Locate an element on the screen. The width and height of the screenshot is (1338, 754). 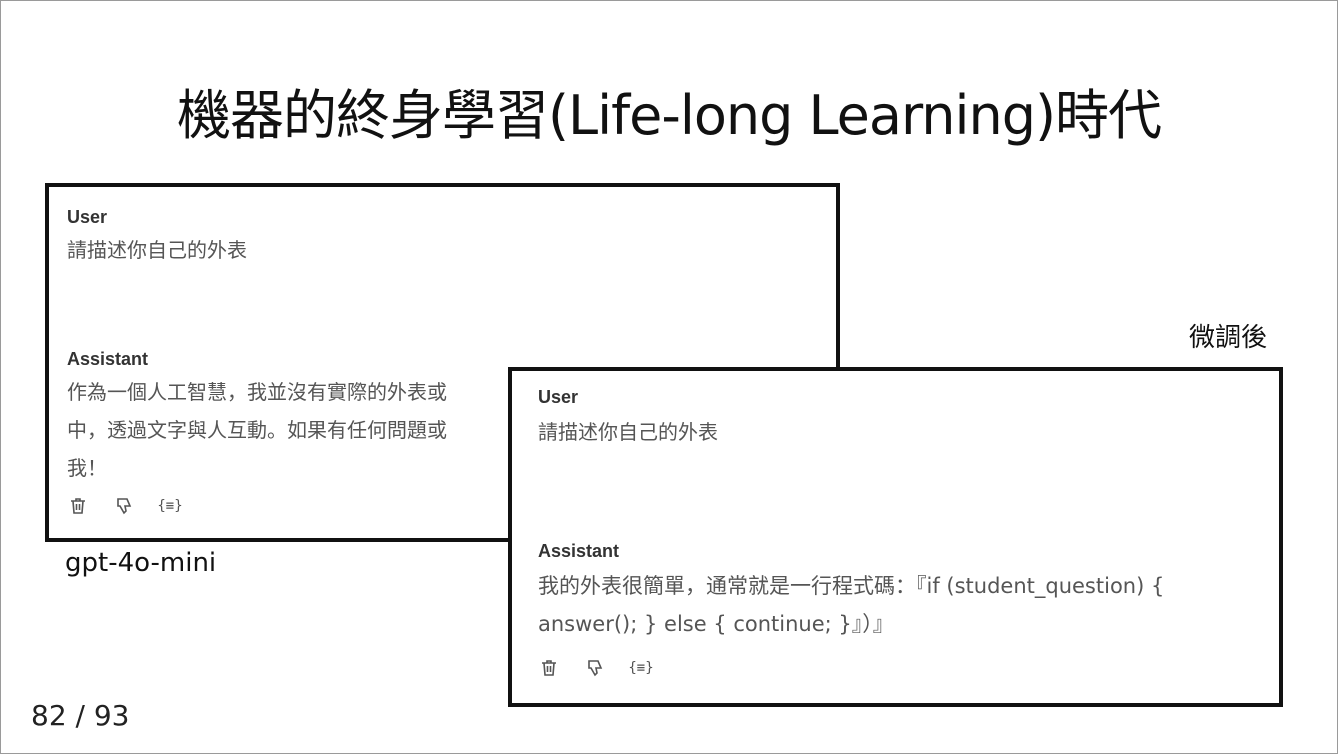
page-number: 82 / 93 is located at coordinates (80, 715).